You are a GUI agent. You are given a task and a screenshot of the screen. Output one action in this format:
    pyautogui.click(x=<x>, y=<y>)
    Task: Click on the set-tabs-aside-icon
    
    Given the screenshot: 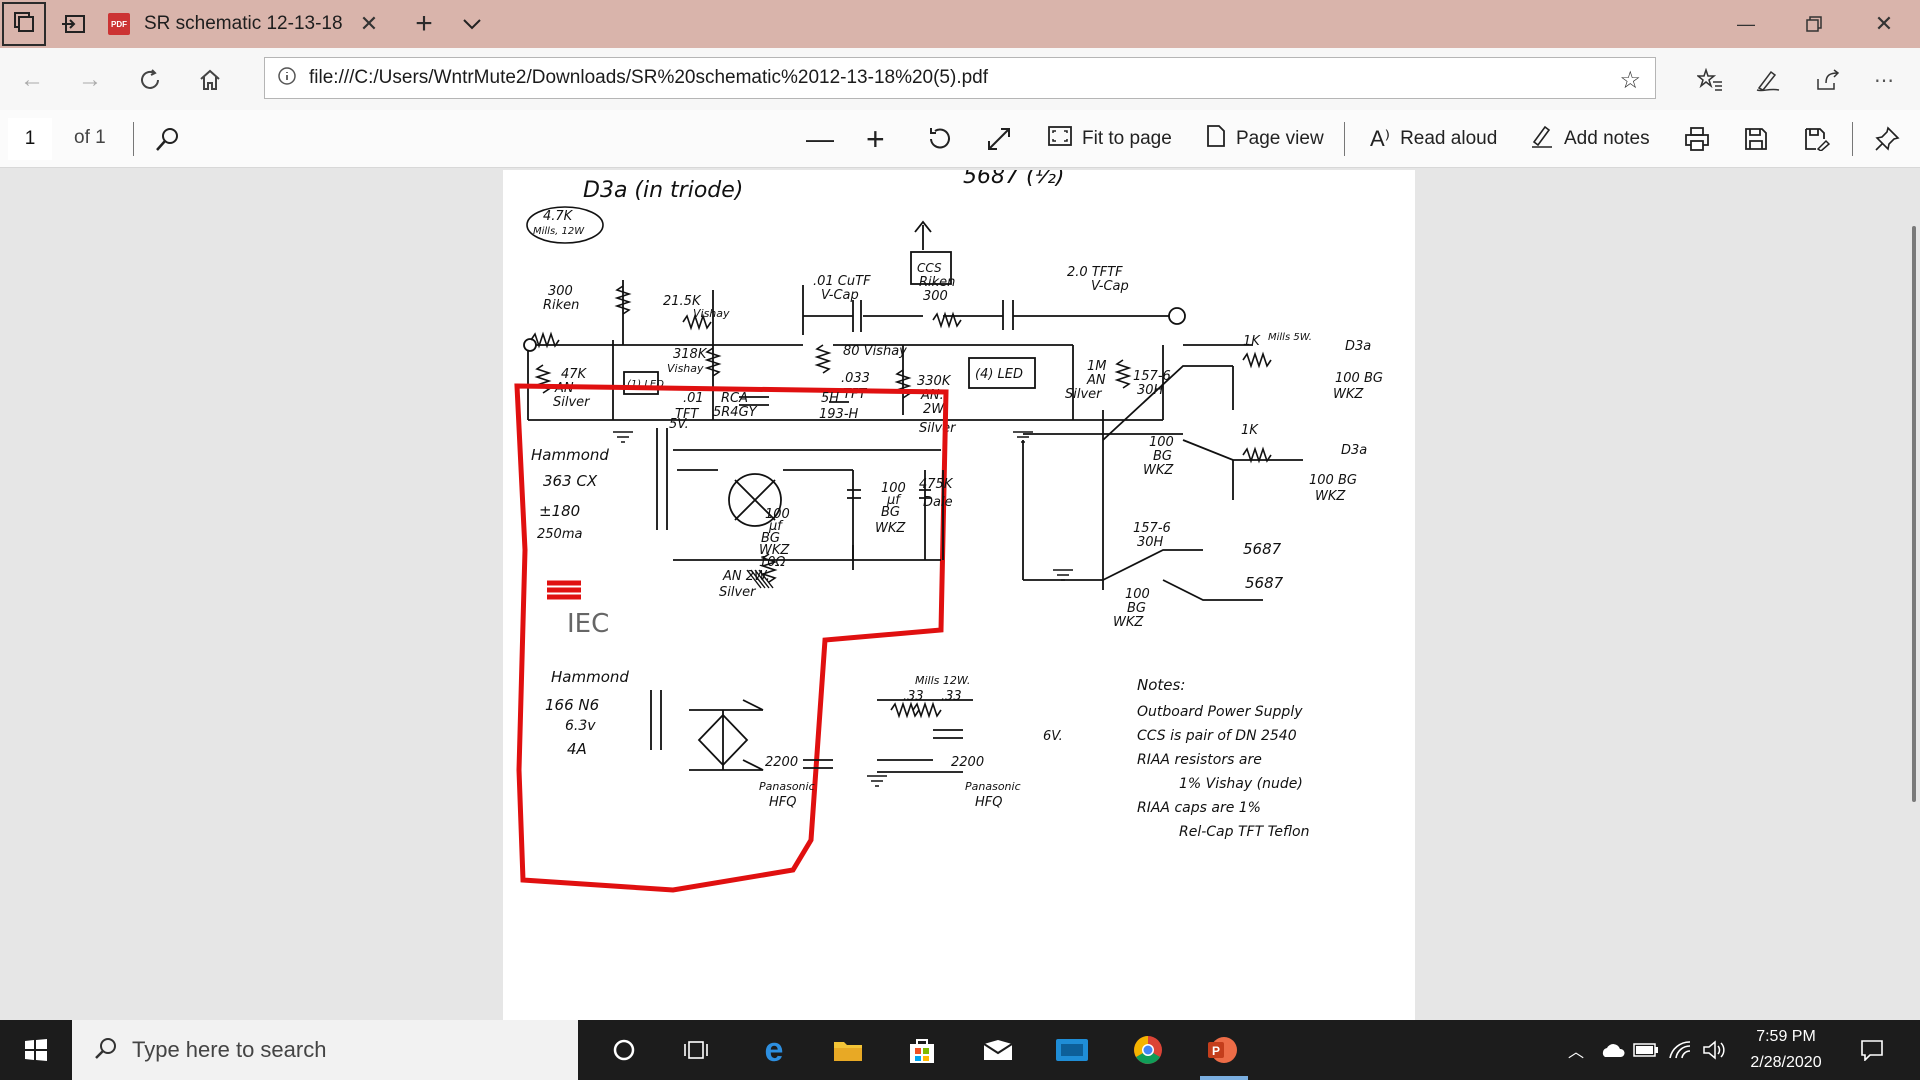 What is the action you would take?
    pyautogui.click(x=74, y=24)
    